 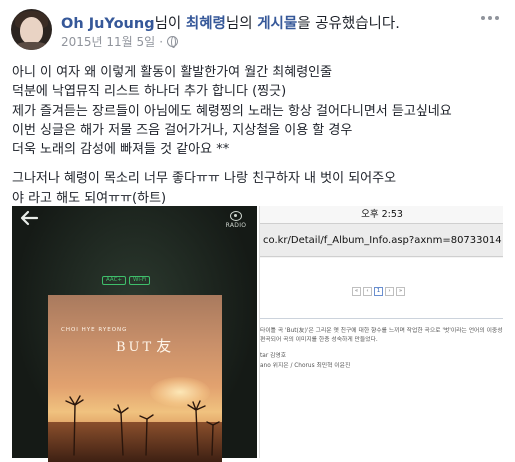 I want to click on radio-rings, so click(x=236, y=216).